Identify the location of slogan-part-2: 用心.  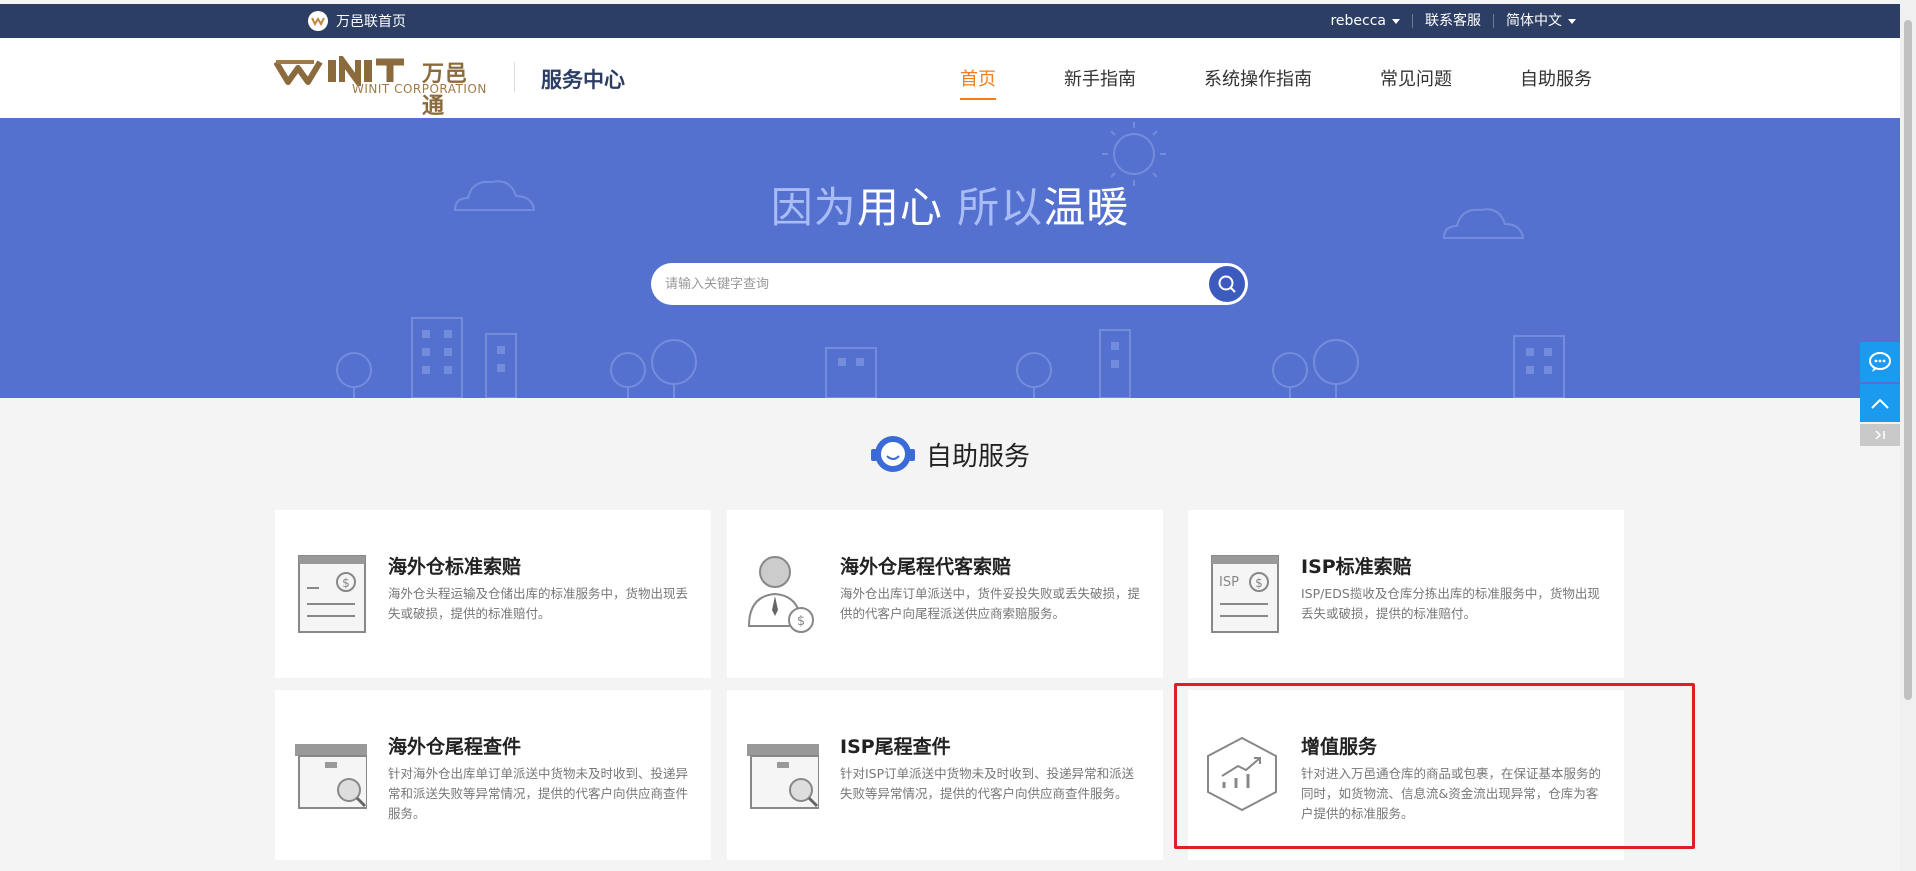
(899, 207).